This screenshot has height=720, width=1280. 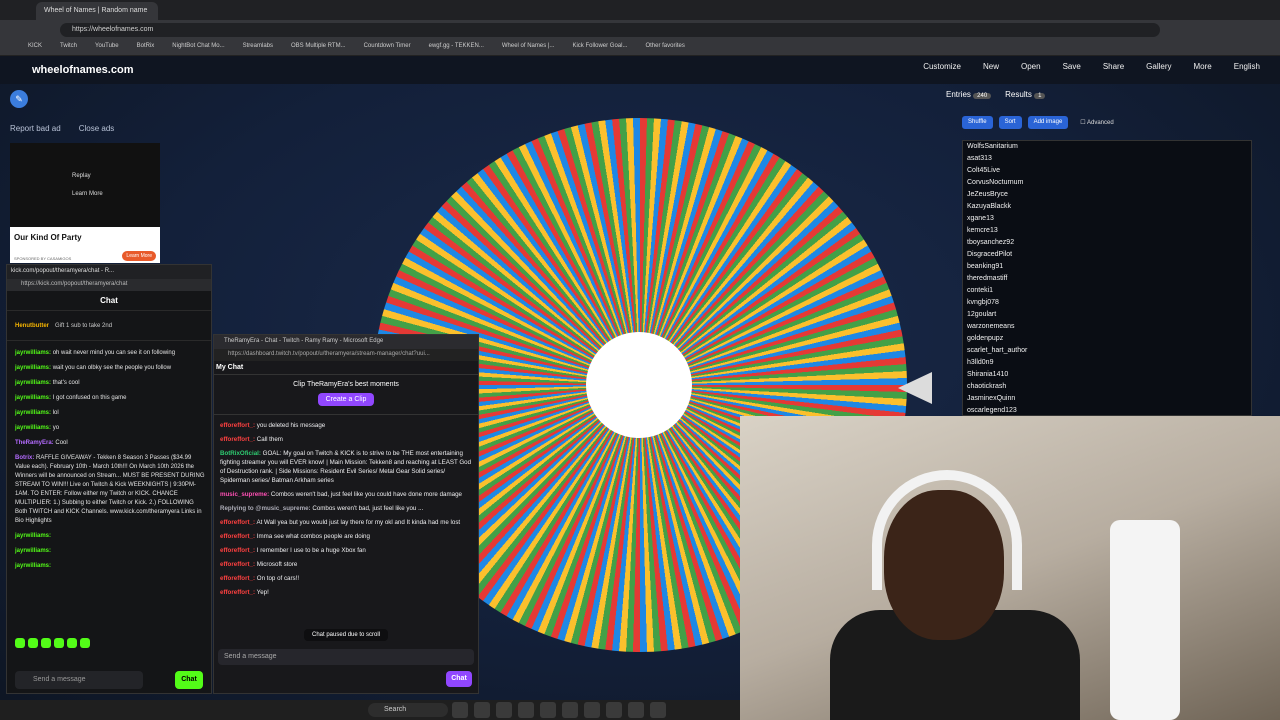 What do you see at coordinates (1048, 122) in the screenshot?
I see `add-image-button: Add image` at bounding box center [1048, 122].